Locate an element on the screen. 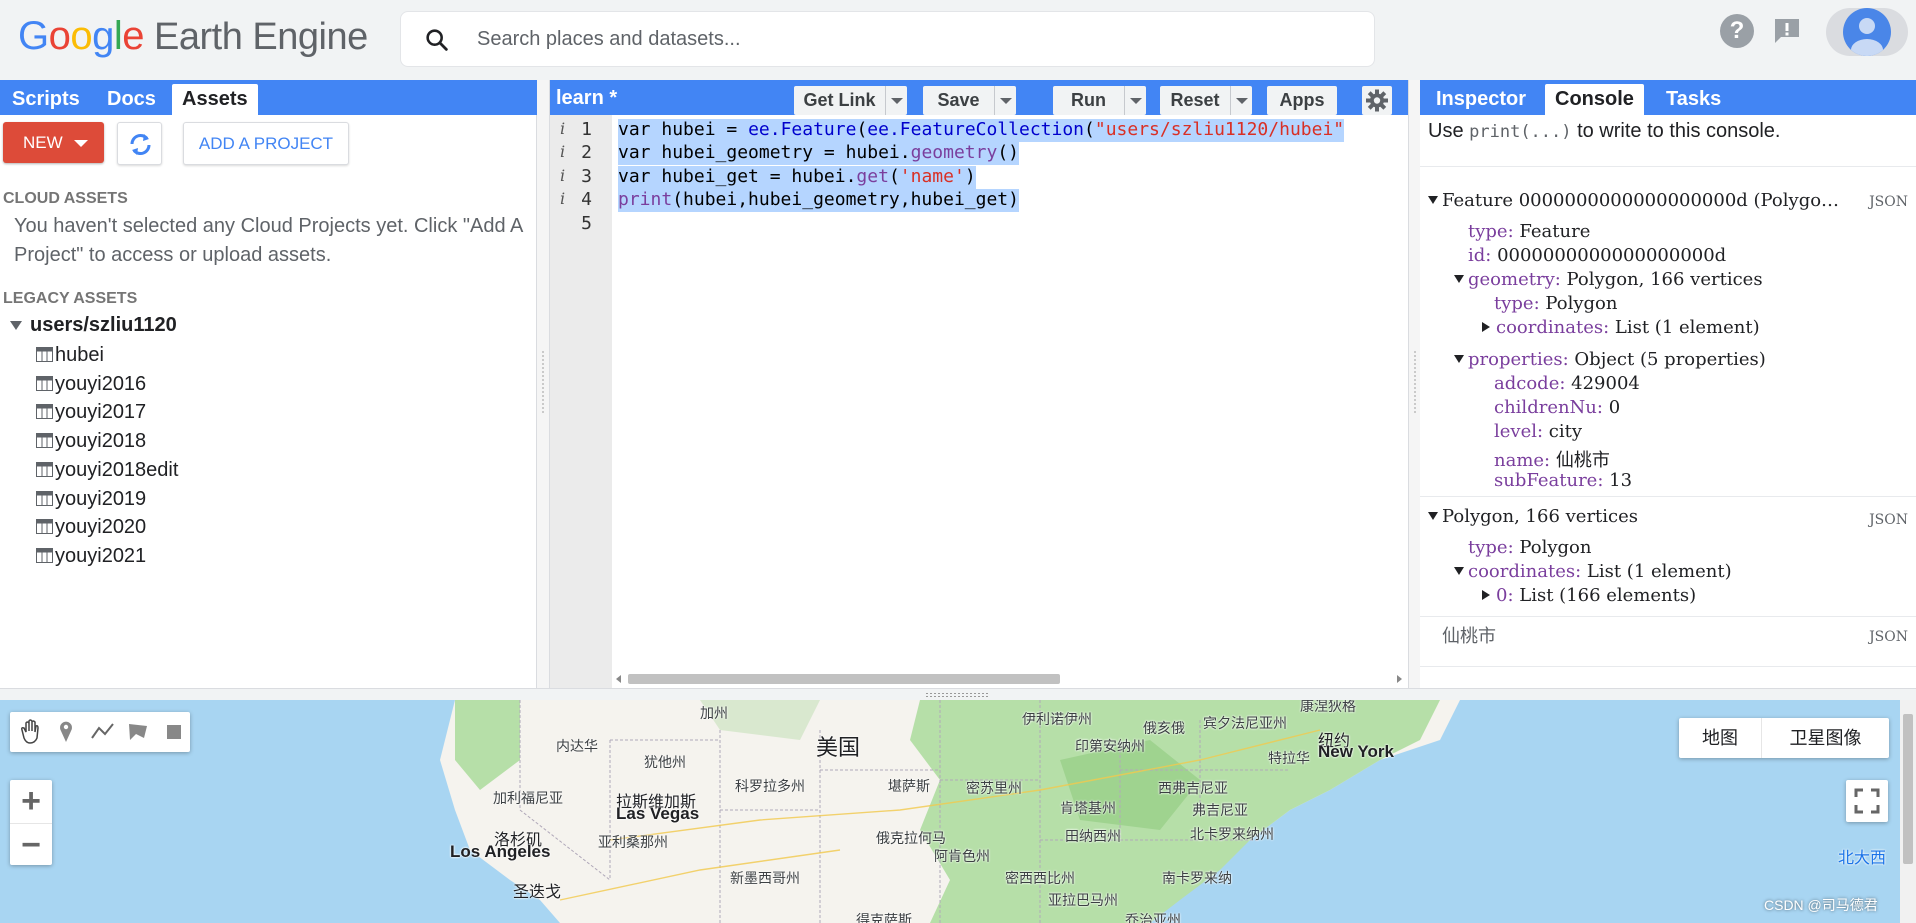  map-place-label: 犹他州 is located at coordinates (665, 762).